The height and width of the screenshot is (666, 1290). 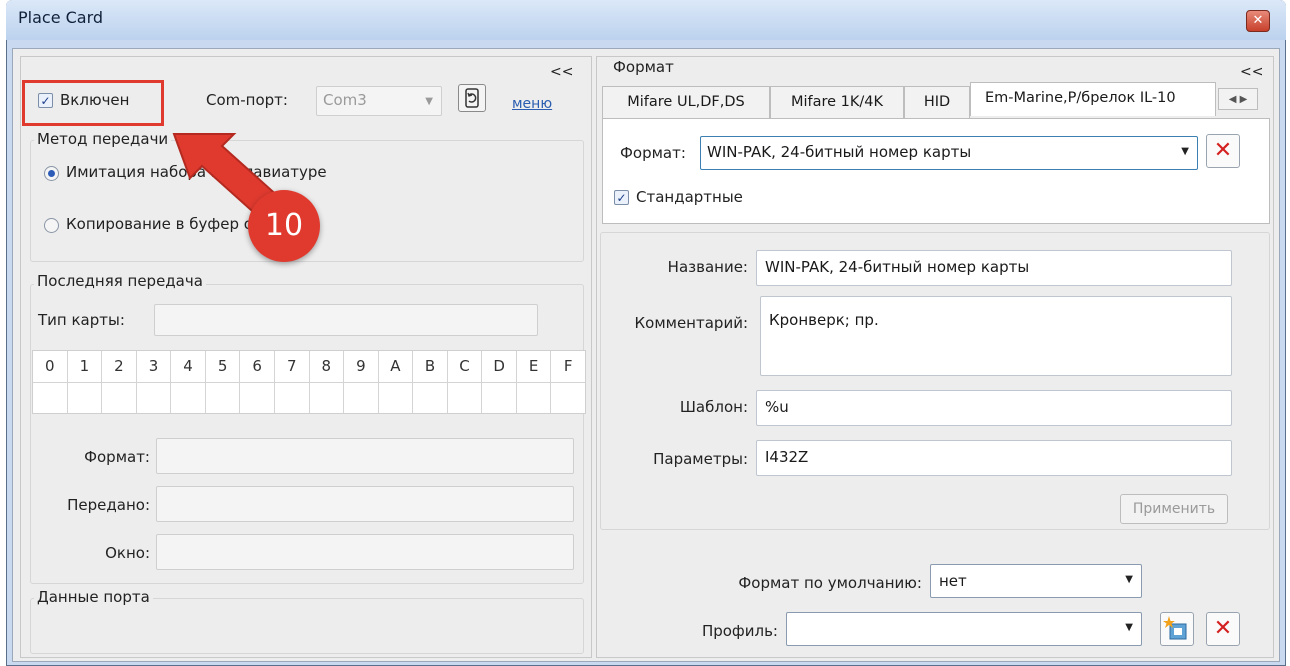 I want to click on hex-column-header: F, so click(x=568, y=366).